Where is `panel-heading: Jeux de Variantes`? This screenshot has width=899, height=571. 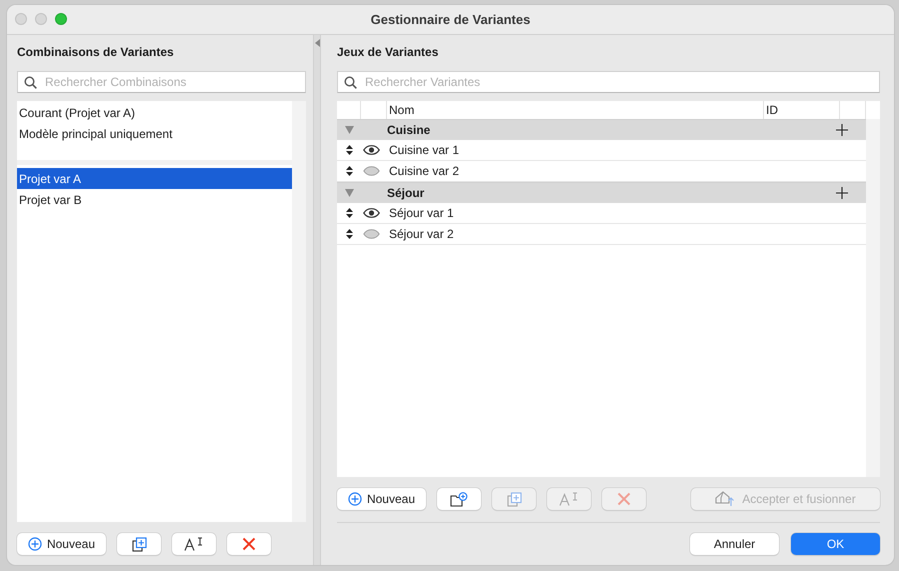 panel-heading: Jeux de Variantes is located at coordinates (388, 53).